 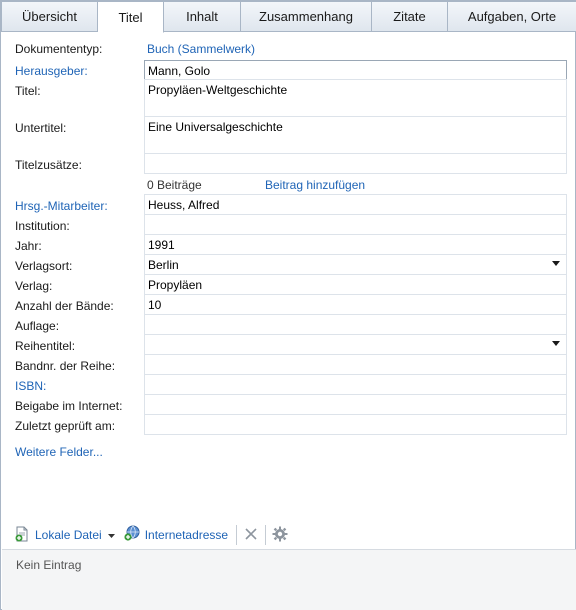 I want to click on last-checked-field, so click(x=355, y=424).